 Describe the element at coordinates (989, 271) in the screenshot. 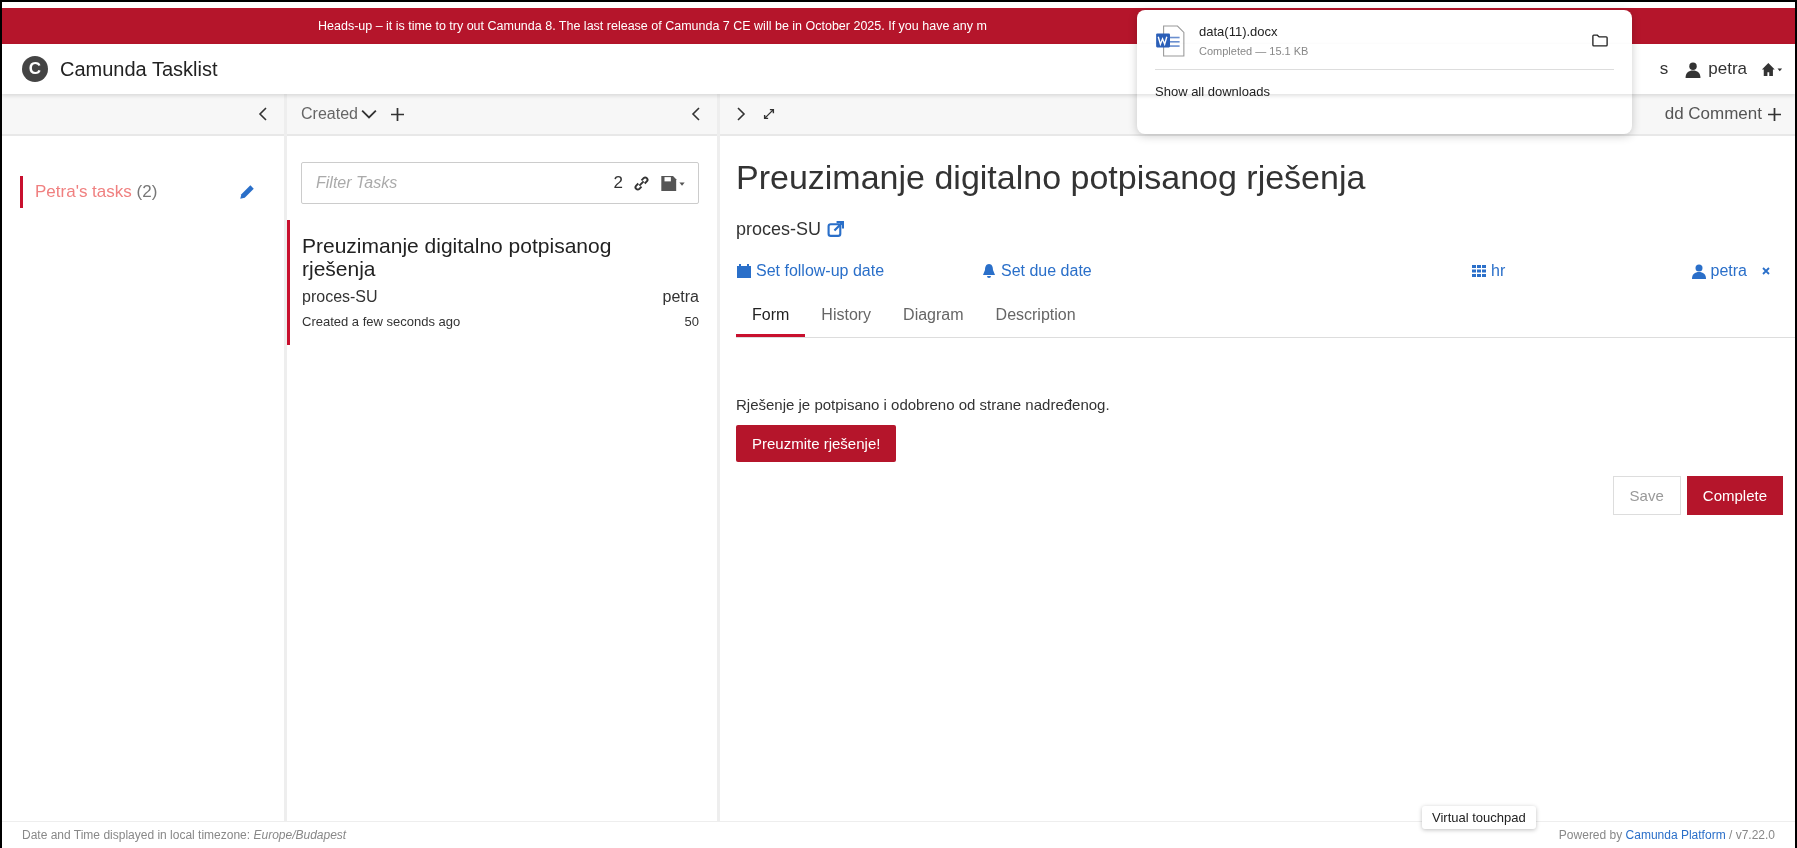

I see `bell-icon` at that location.